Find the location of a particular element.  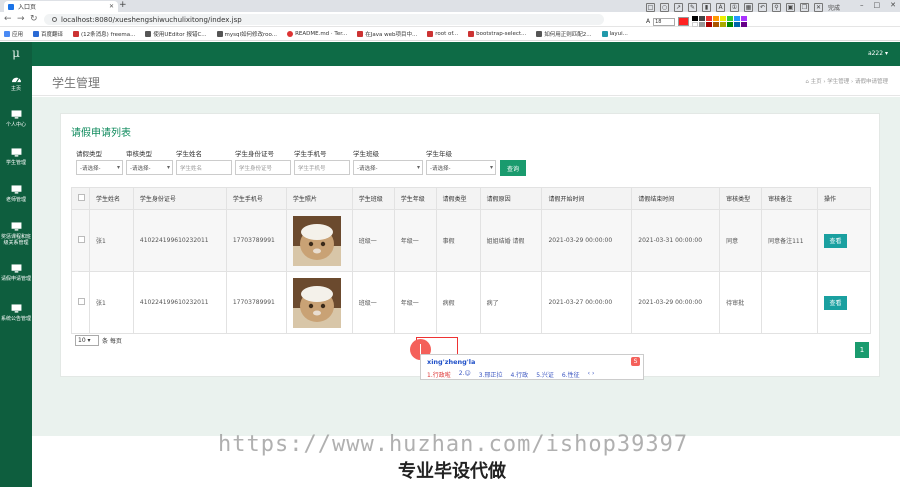

color-grid is located at coordinates (720, 21).